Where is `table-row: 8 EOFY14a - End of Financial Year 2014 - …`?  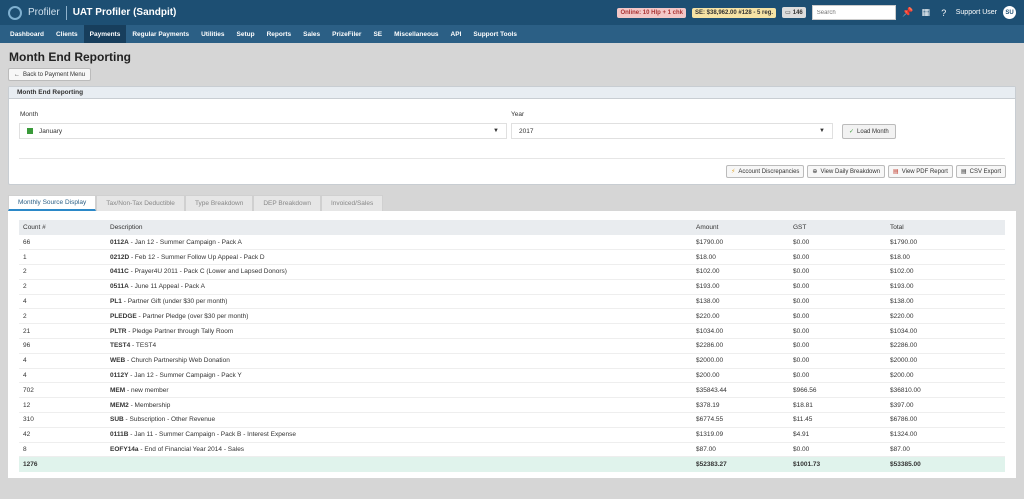
table-row: 8 EOFY14a - End of Financial Year 2014 - … is located at coordinates (512, 450).